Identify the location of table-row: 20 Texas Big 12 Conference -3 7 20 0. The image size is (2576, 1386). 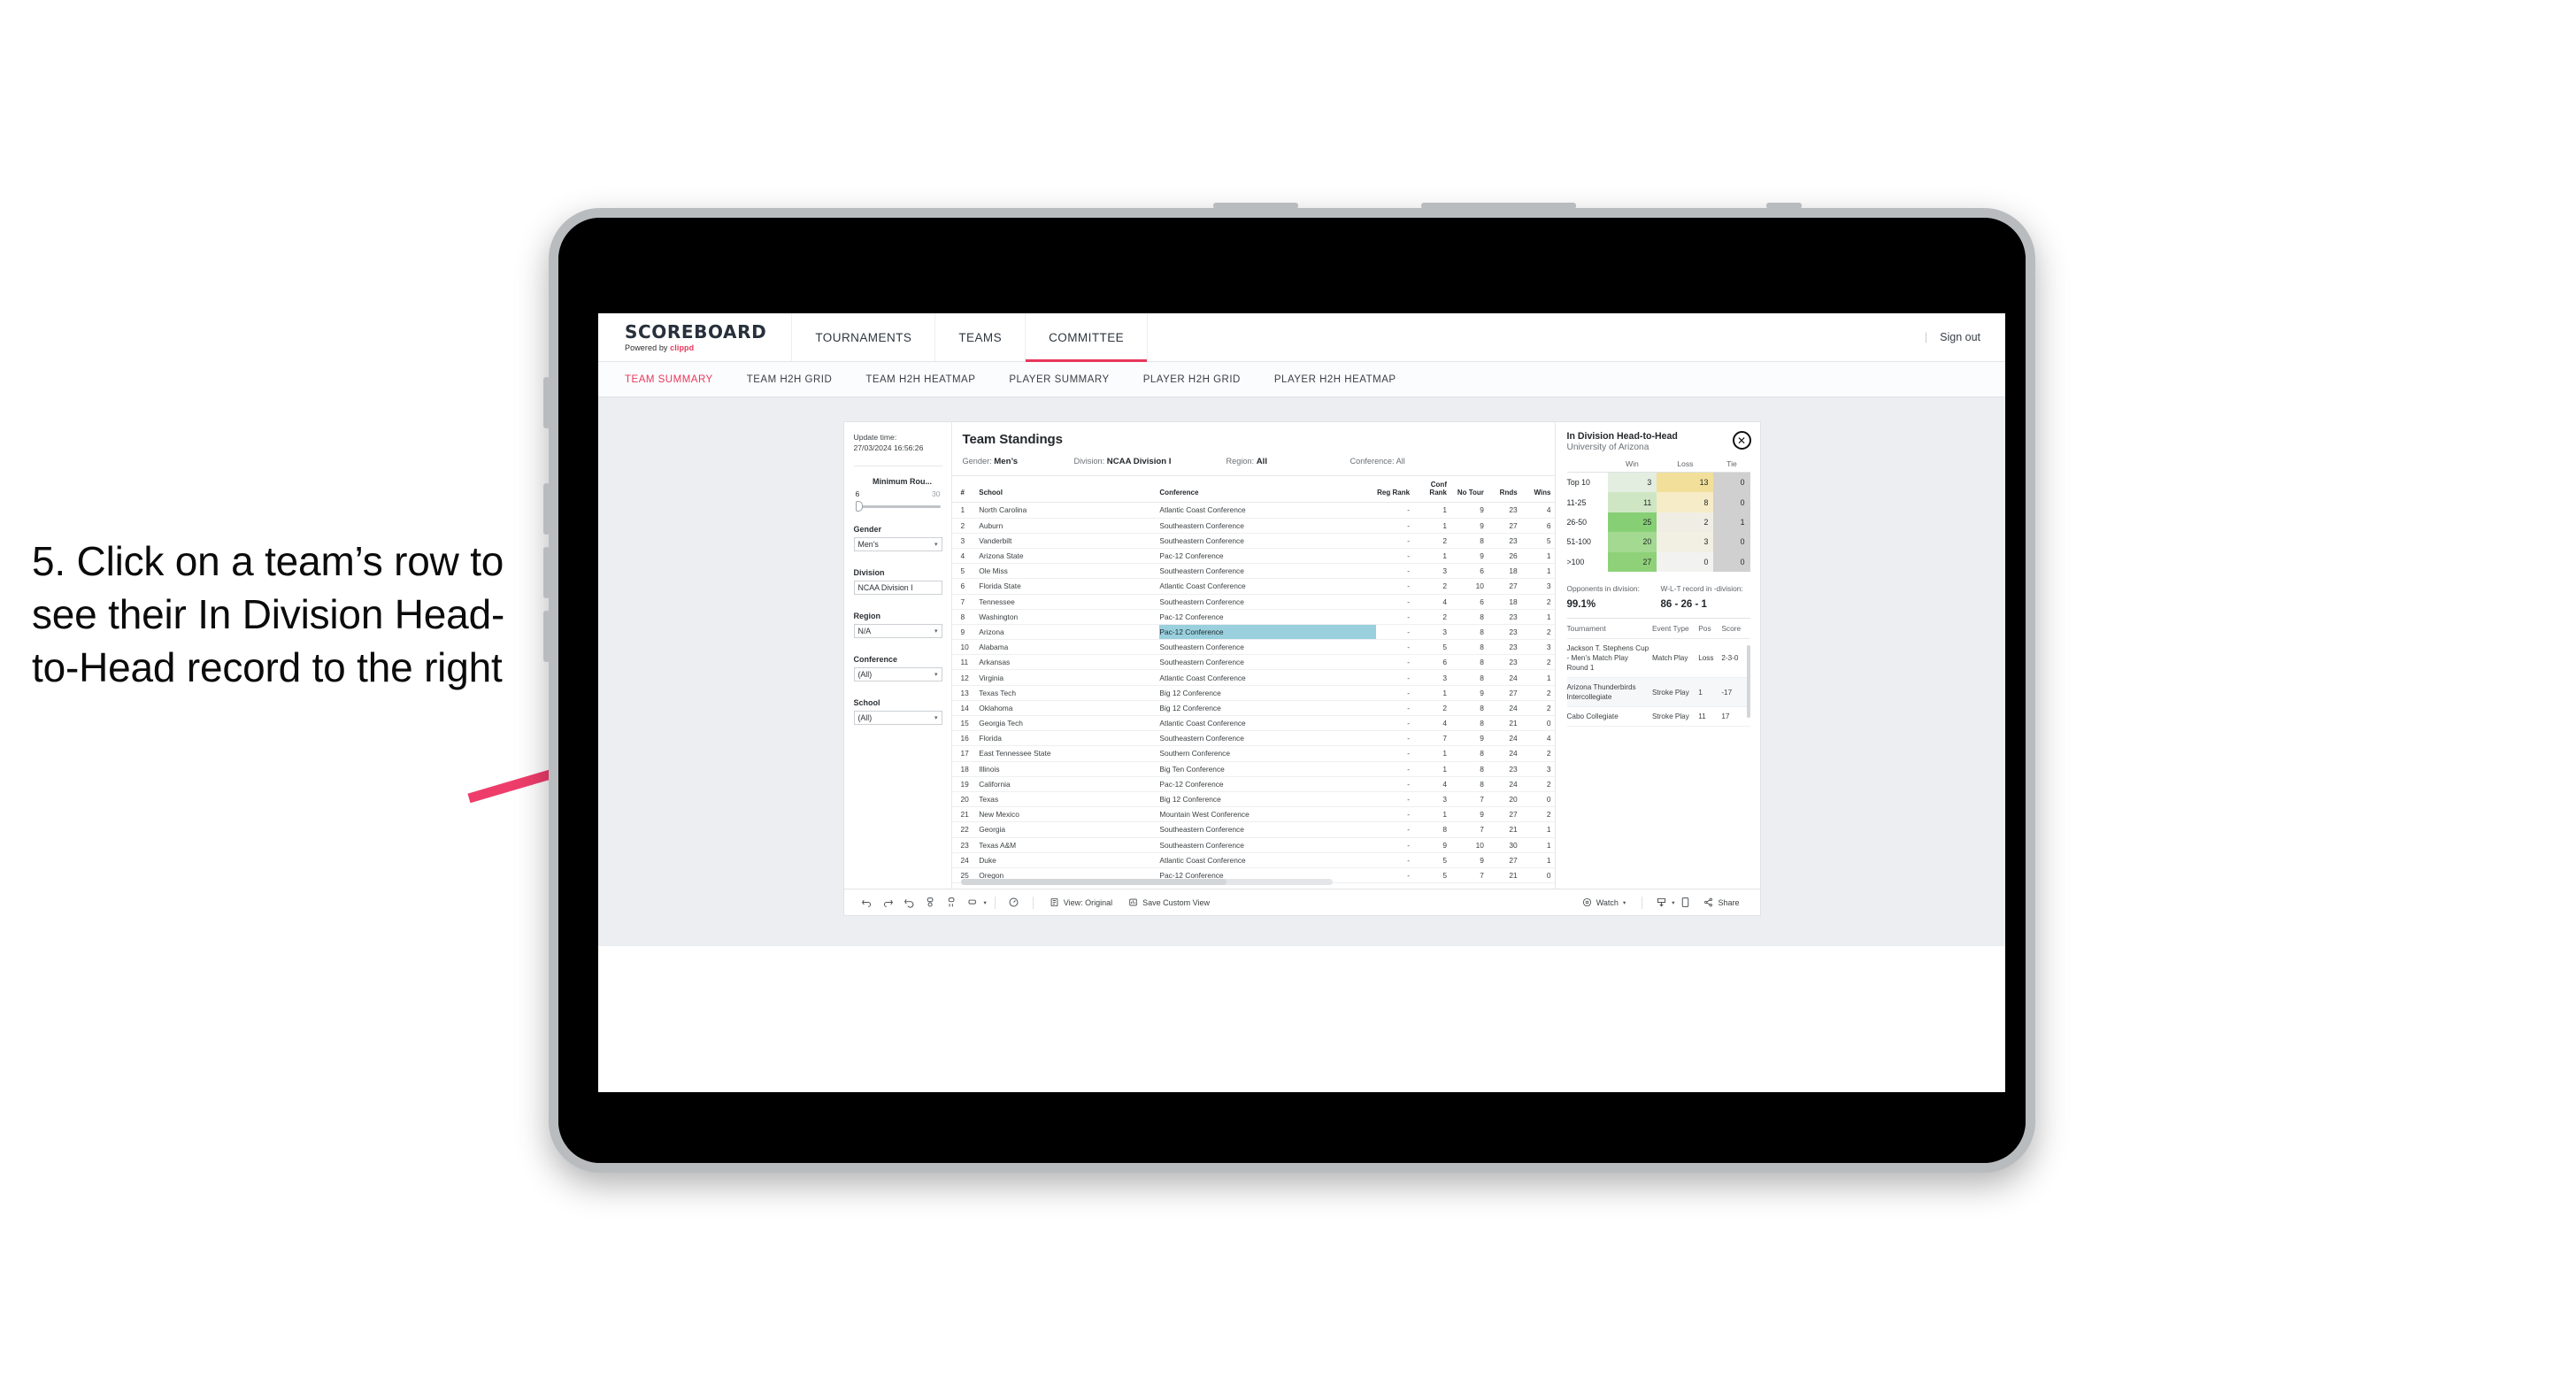
(1253, 799).